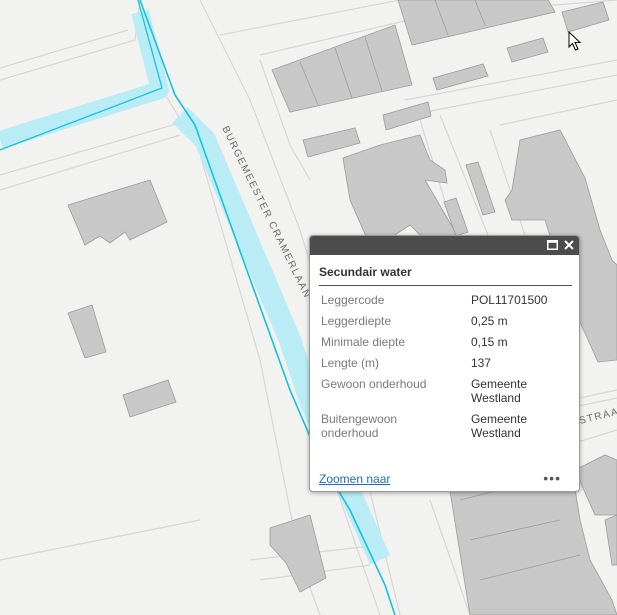 This screenshot has width=617, height=615. What do you see at coordinates (444, 394) in the screenshot?
I see `attribute-row: Gewoon onderhoud Gemeente Westland` at bounding box center [444, 394].